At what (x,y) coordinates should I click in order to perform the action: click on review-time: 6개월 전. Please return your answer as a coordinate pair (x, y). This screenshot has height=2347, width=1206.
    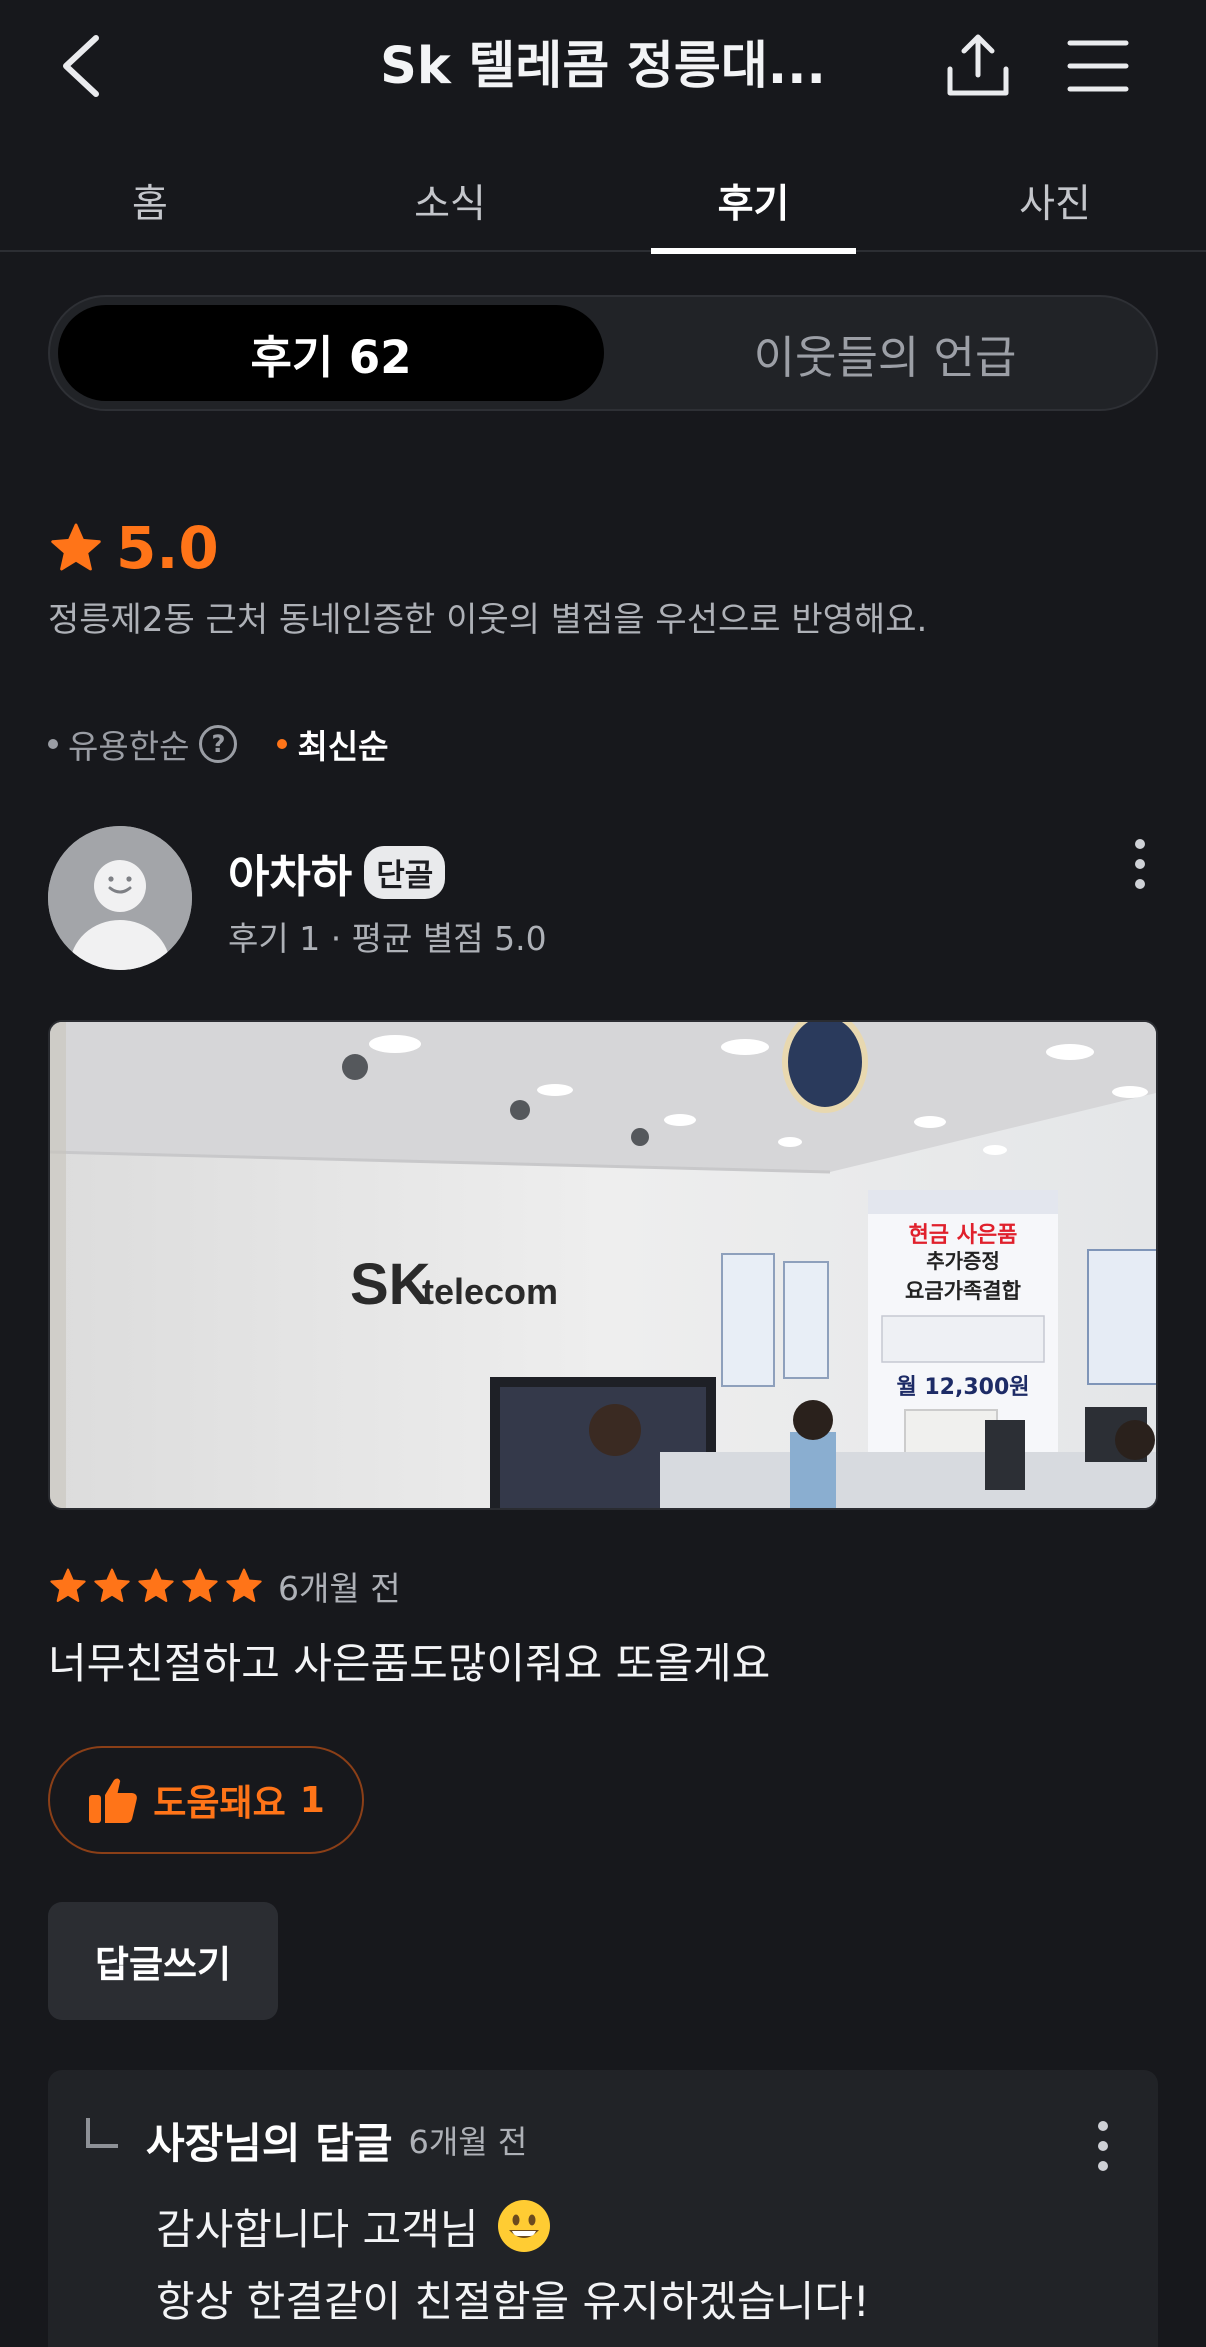
    Looking at the image, I should click on (339, 1588).